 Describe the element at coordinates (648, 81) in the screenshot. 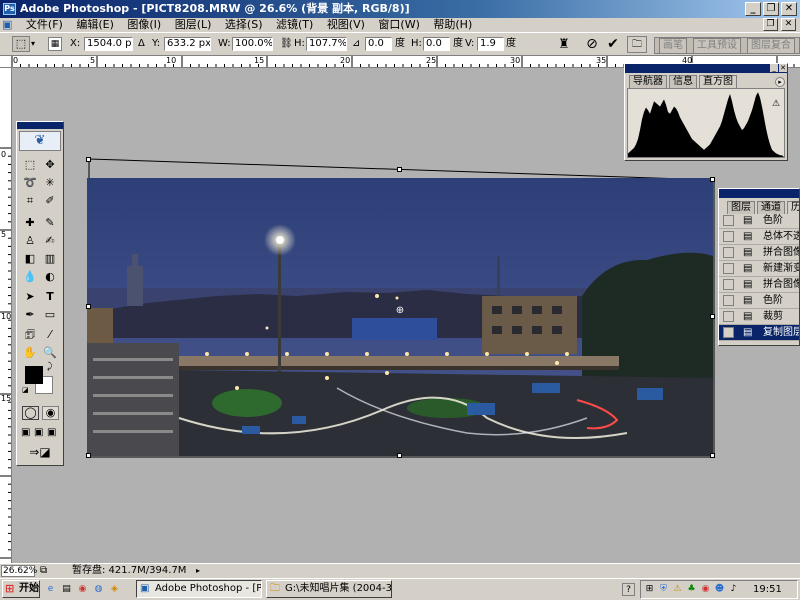

I see `tab-navigator: 导航器` at that location.